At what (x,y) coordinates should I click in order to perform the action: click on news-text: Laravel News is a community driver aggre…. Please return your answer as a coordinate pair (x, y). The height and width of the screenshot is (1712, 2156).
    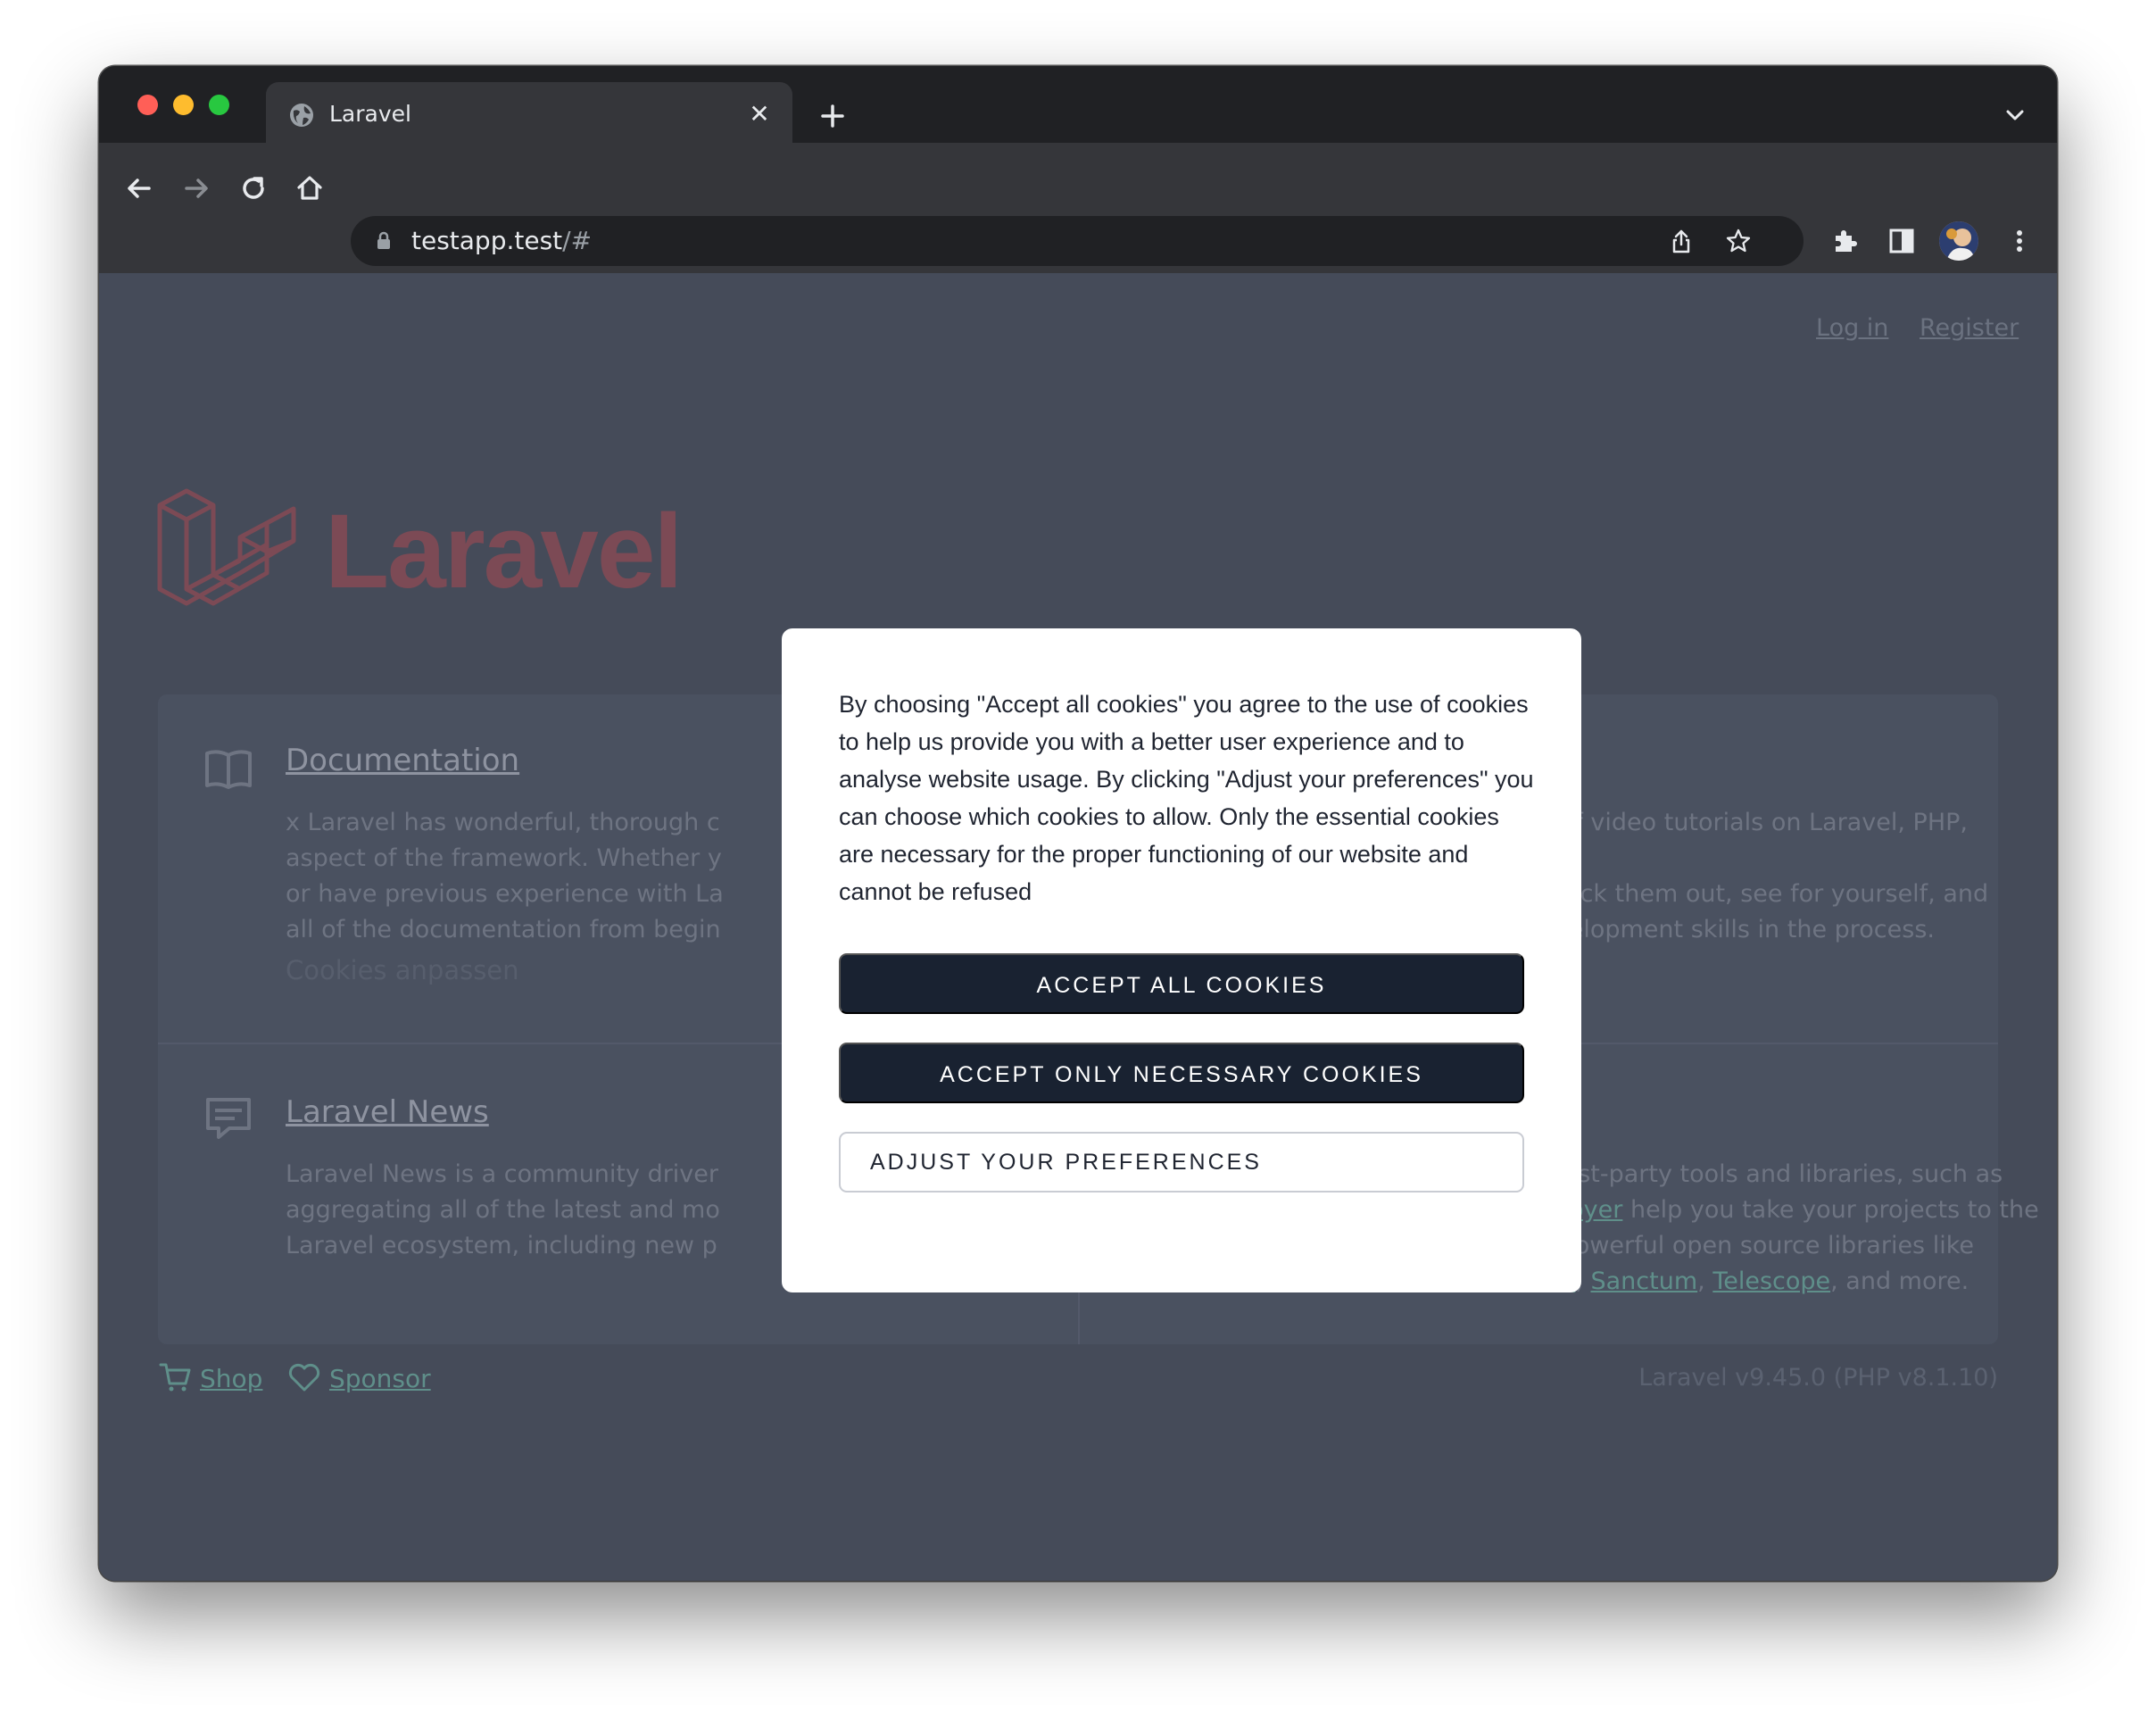
    Looking at the image, I should click on (503, 1209).